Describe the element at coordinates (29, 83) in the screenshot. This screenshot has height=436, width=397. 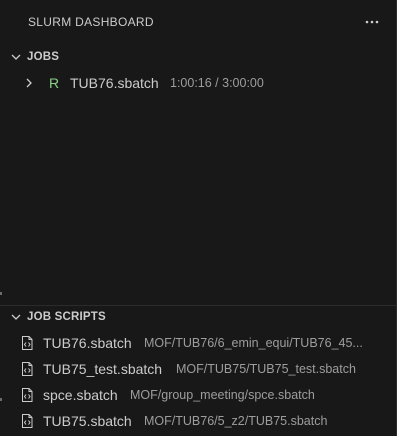
I see `chevron-right-icon` at that location.